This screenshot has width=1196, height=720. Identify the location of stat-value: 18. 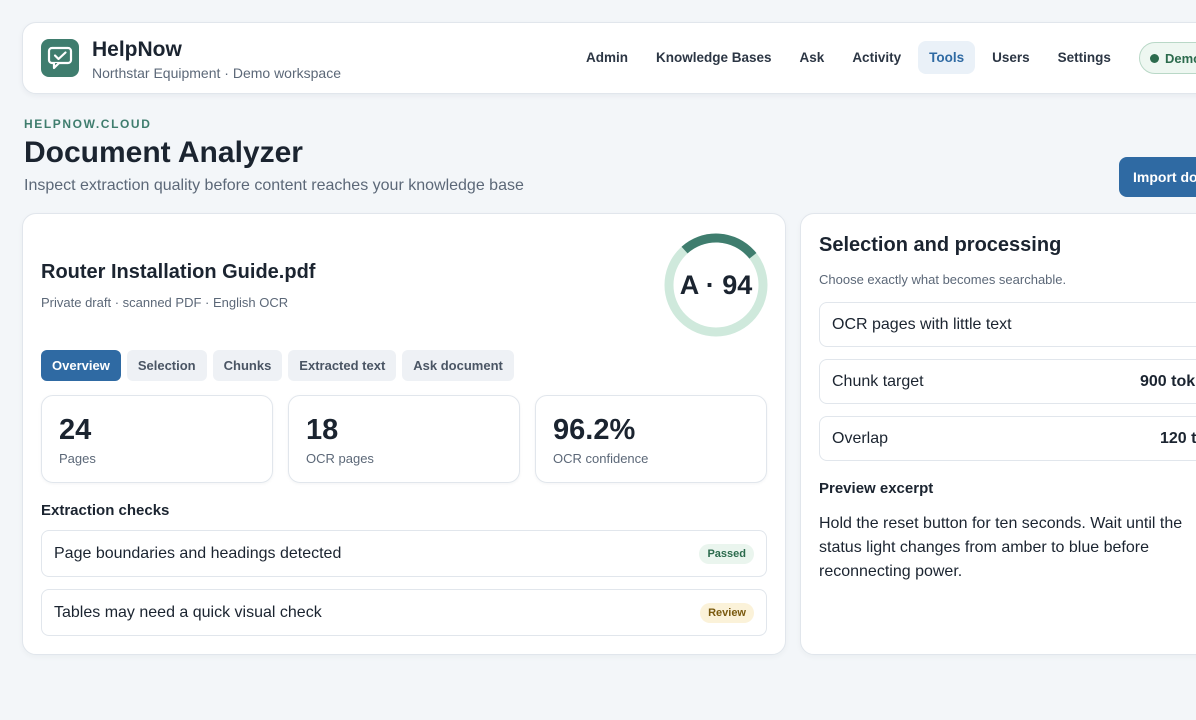
(322, 430).